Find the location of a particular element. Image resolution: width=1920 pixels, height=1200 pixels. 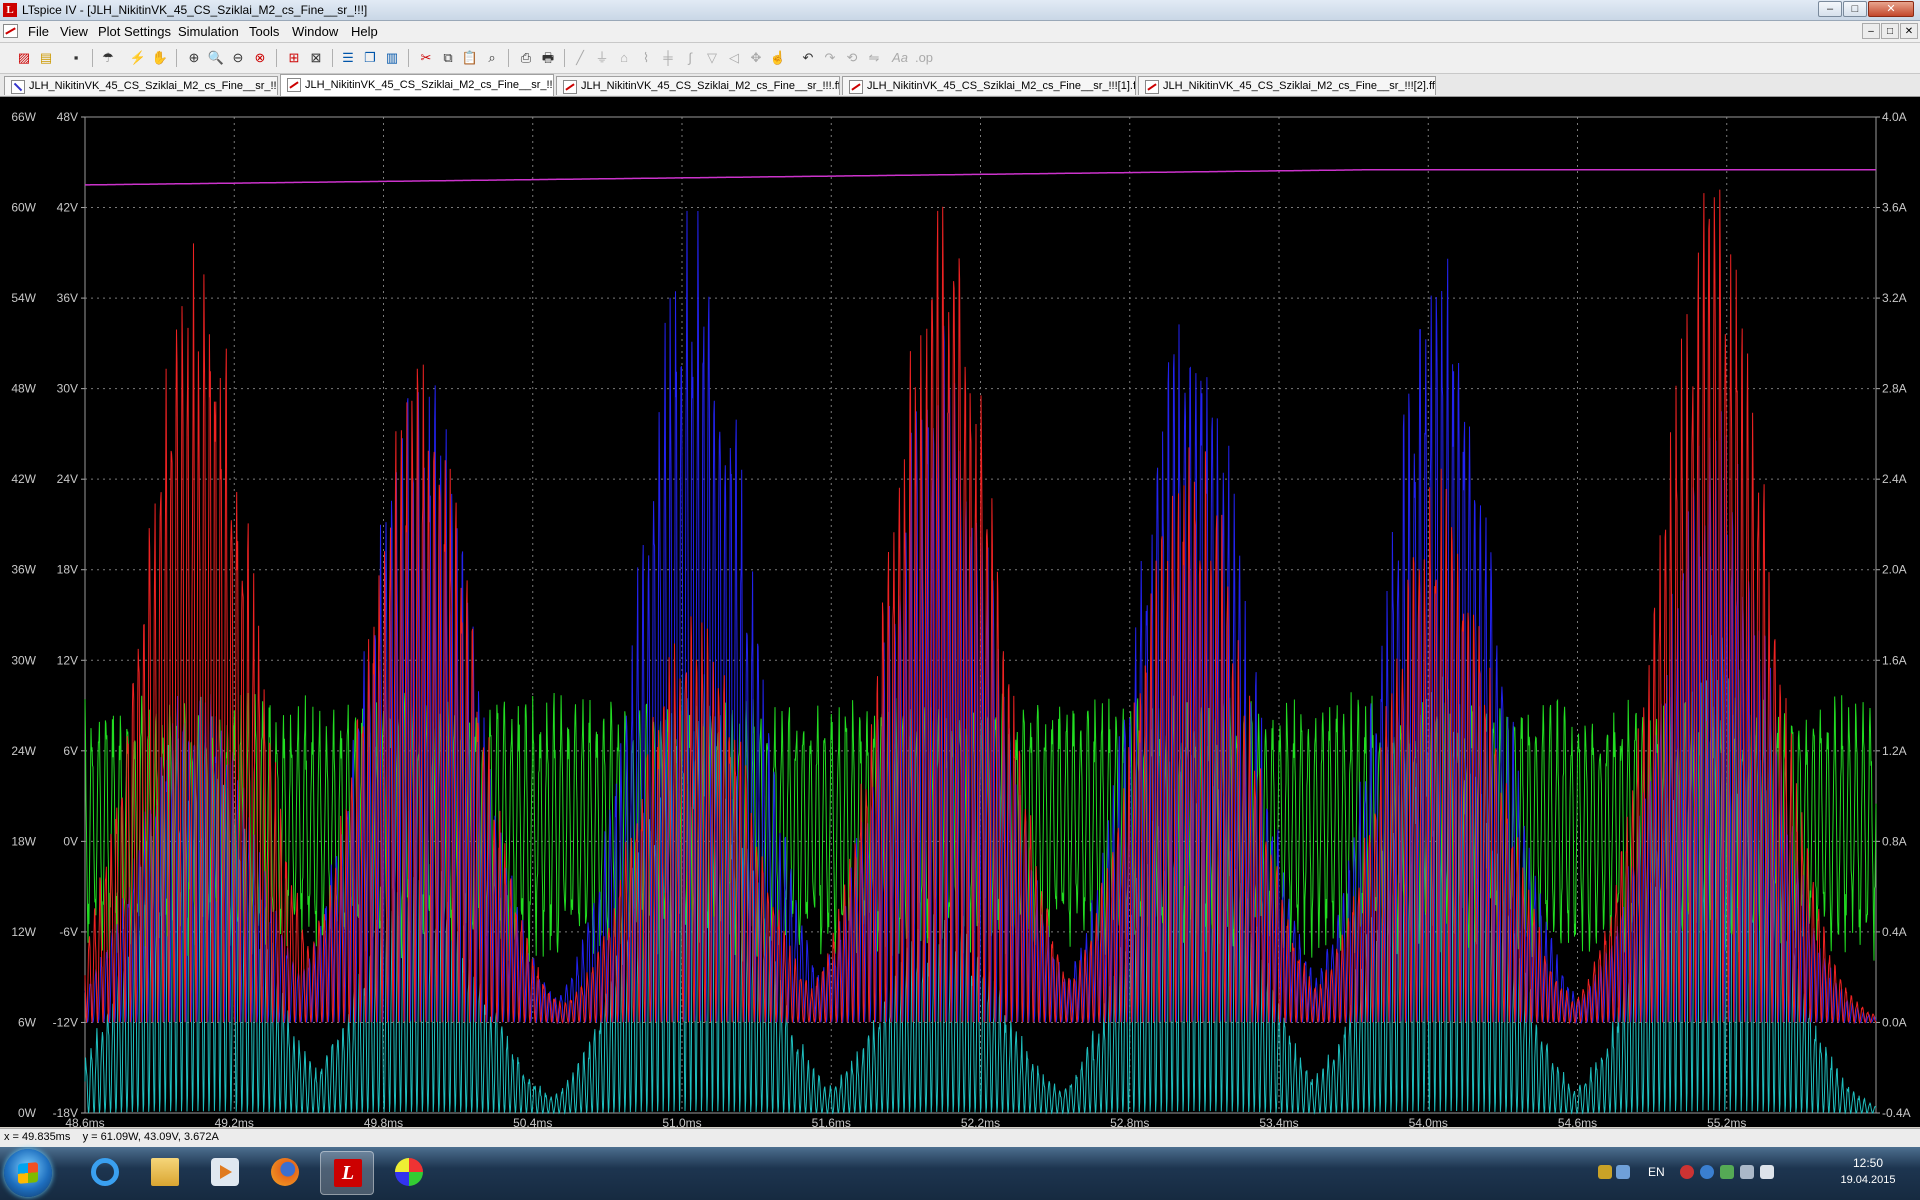

clock-time: 12:50 is located at coordinates (1868, 1163).